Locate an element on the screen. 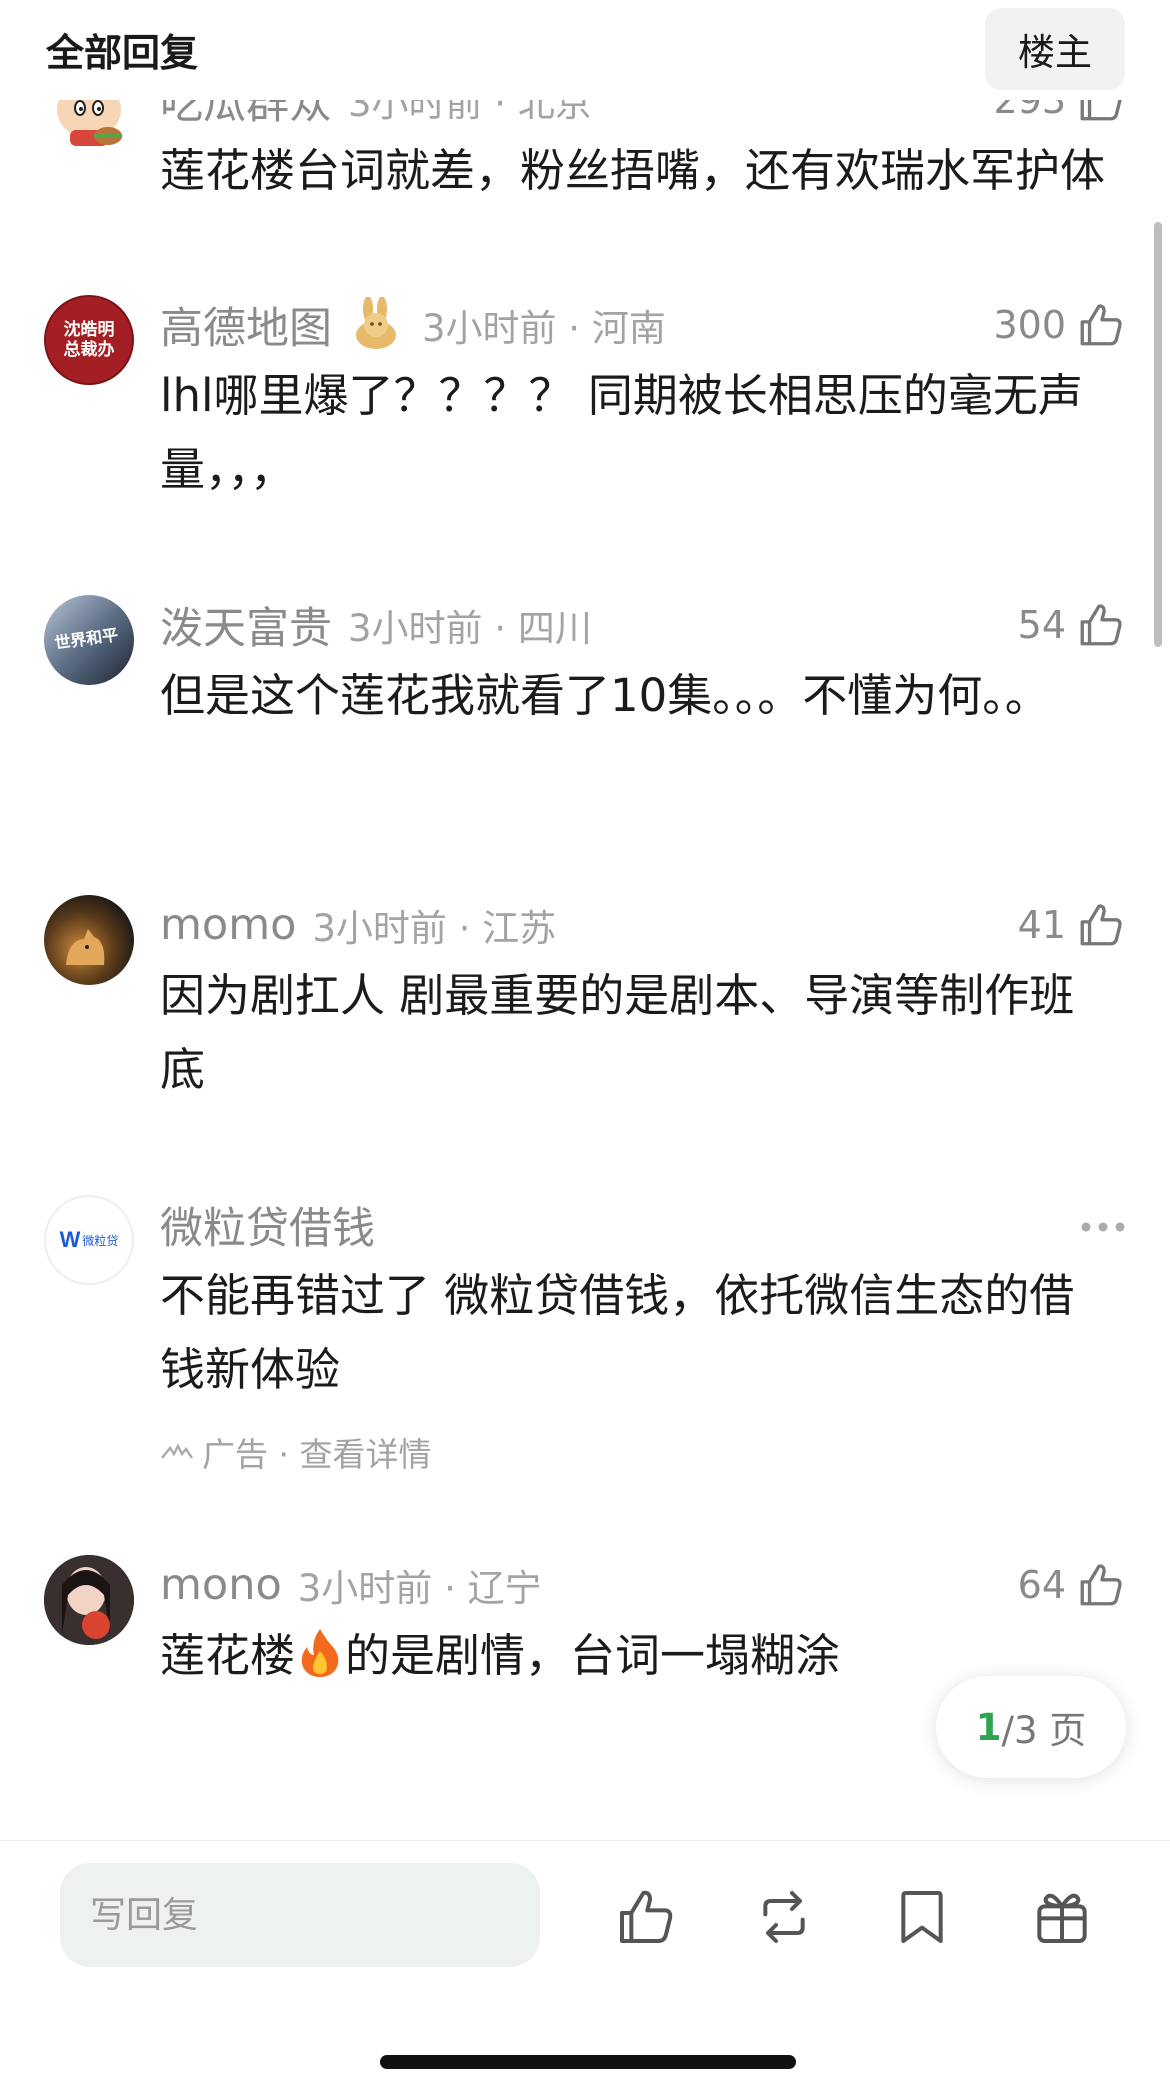 This screenshot has height=2088, width=1170. comment-item: momo 3小时前 · 江苏 41 因为剧扛人 剧最重要的是剧本、导演等制作班底 is located at coordinates (585, 1010).